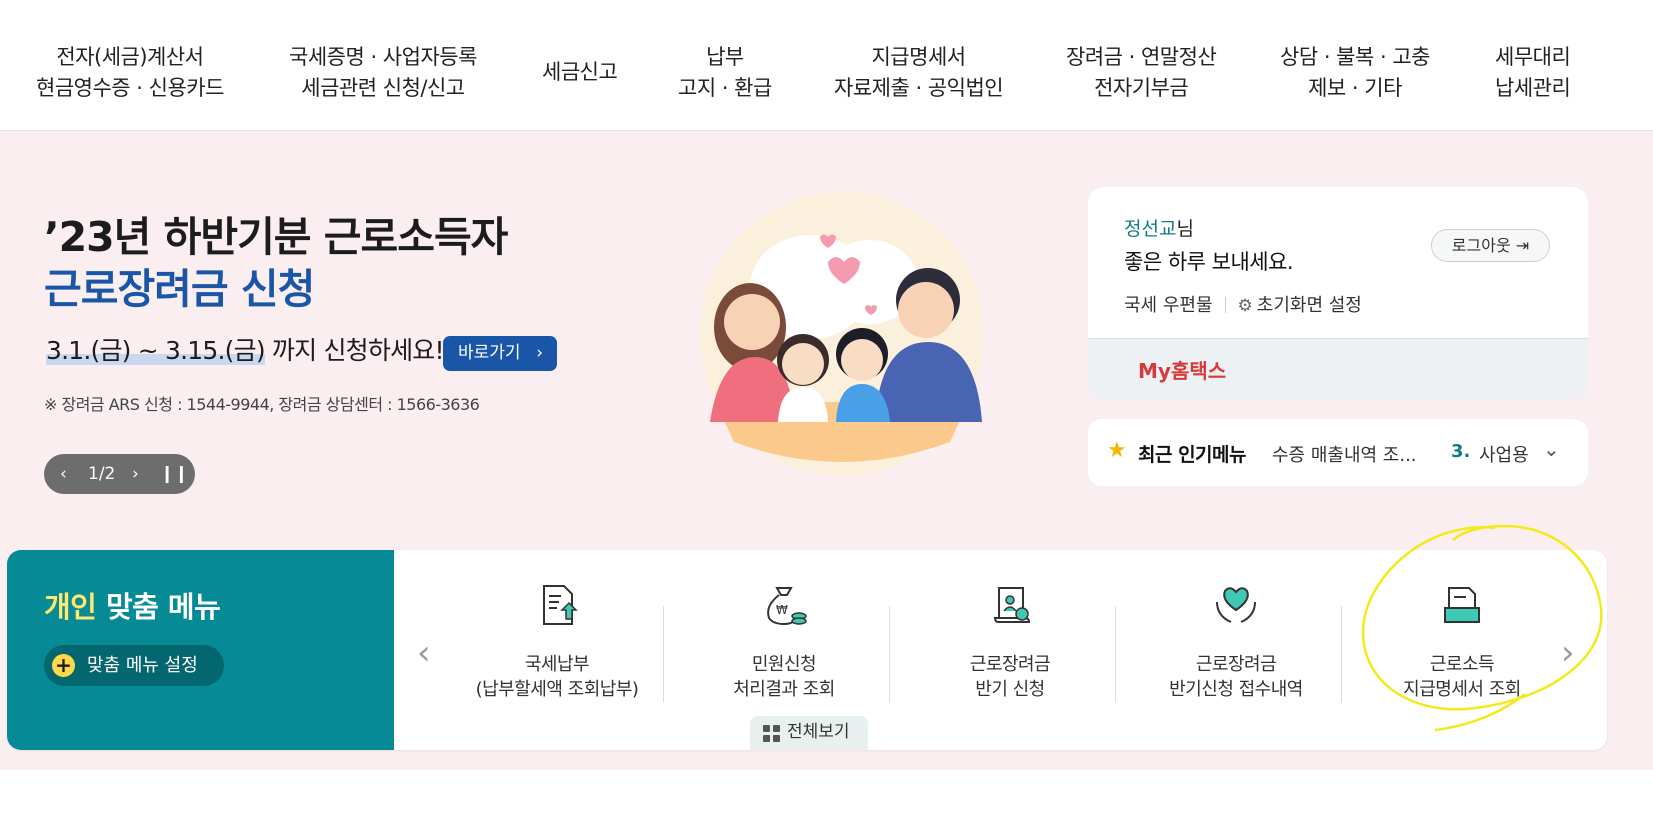  What do you see at coordinates (539, 353) in the screenshot?
I see `chevron-right-icon: ›` at bounding box center [539, 353].